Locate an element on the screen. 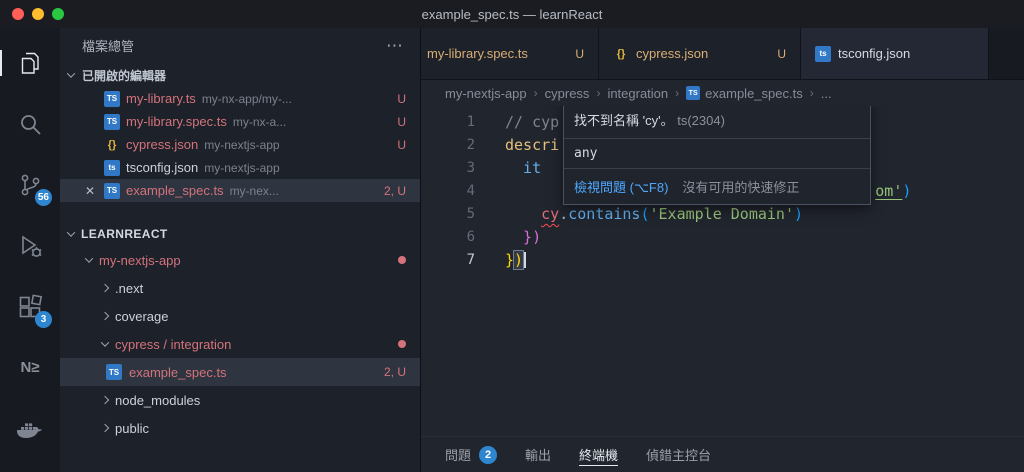  panel-tab-debug-console: 偵錯主控台 is located at coordinates (678, 454).